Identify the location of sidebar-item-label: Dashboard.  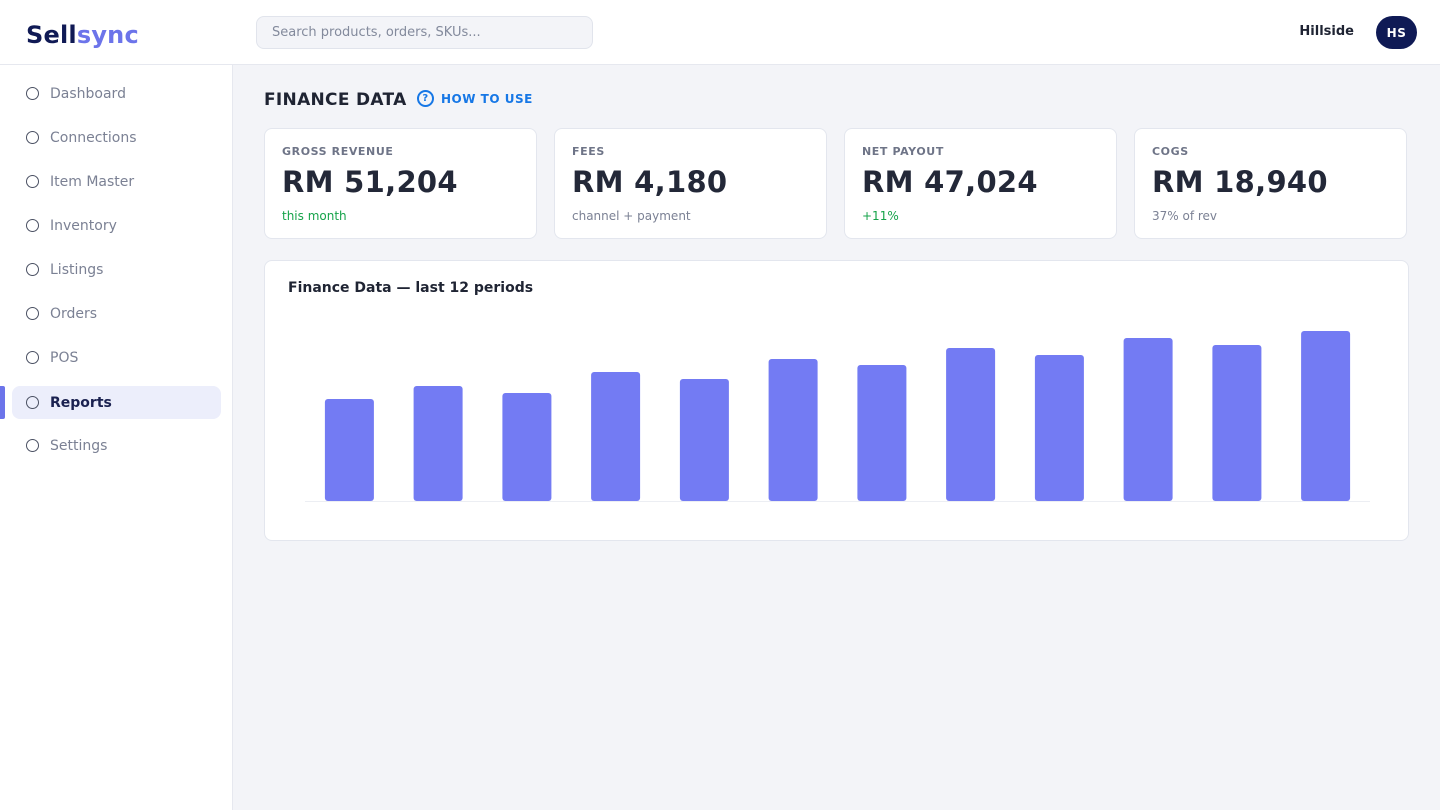
(88, 93).